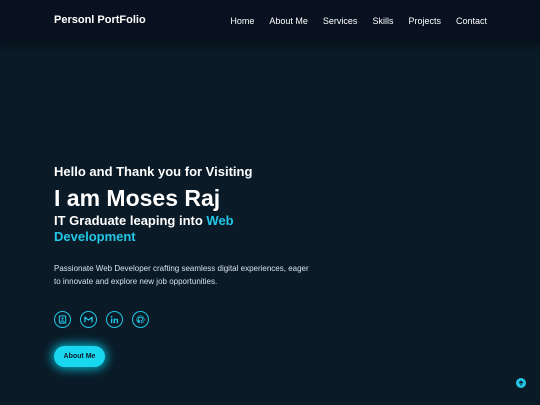 The height and width of the screenshot is (405, 540). I want to click on arrow-up-icon, so click(521, 383).